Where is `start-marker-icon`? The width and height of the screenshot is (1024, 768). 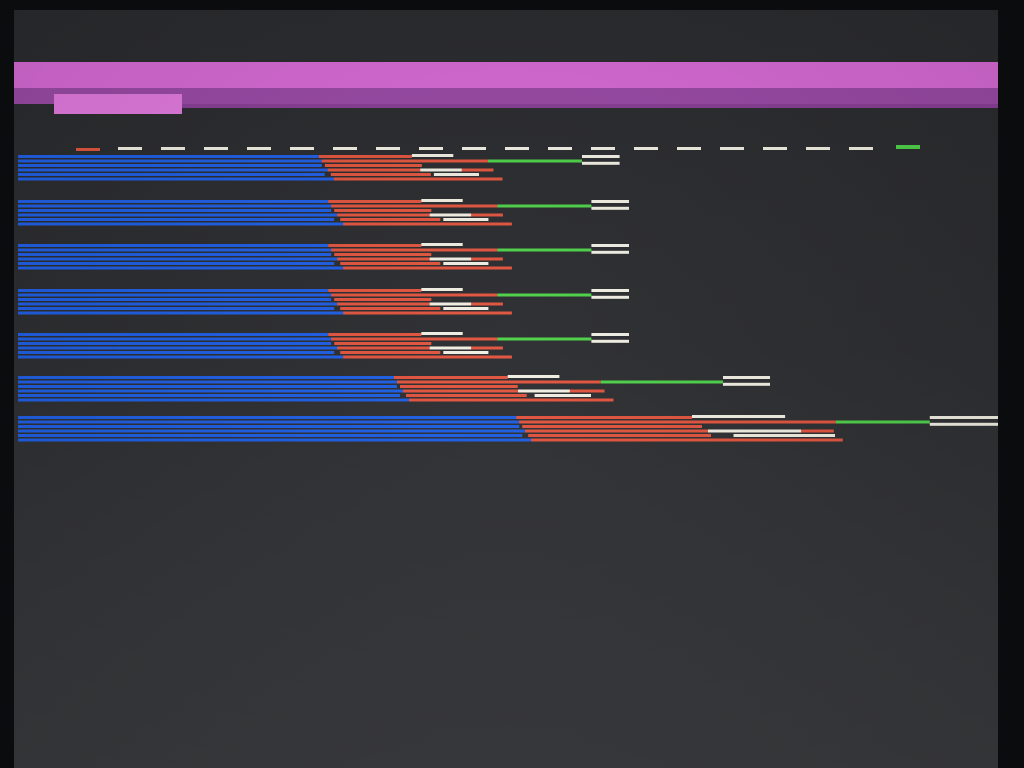
start-marker-icon is located at coordinates (88, 149).